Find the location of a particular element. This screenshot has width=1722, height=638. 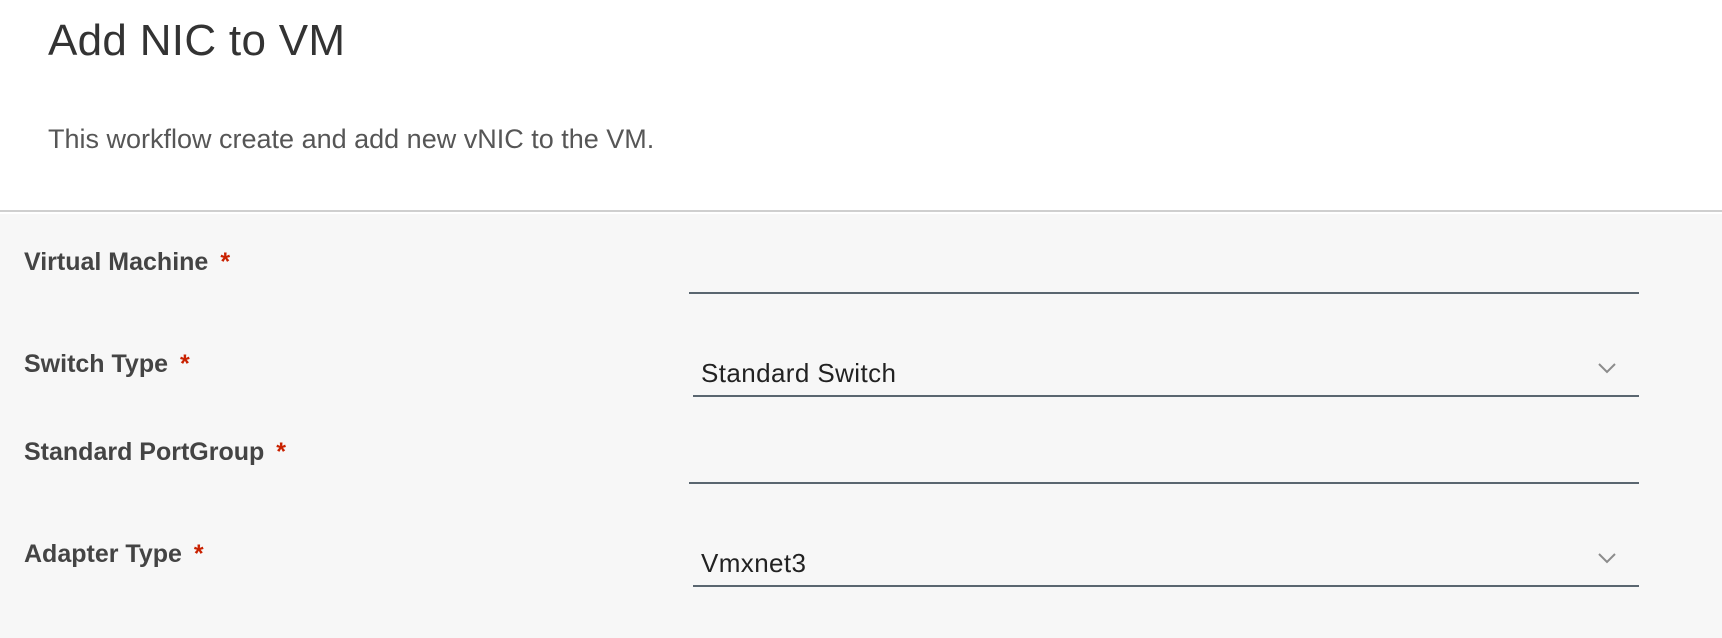

switch-type-select: Standard Switch is located at coordinates (1166, 368).